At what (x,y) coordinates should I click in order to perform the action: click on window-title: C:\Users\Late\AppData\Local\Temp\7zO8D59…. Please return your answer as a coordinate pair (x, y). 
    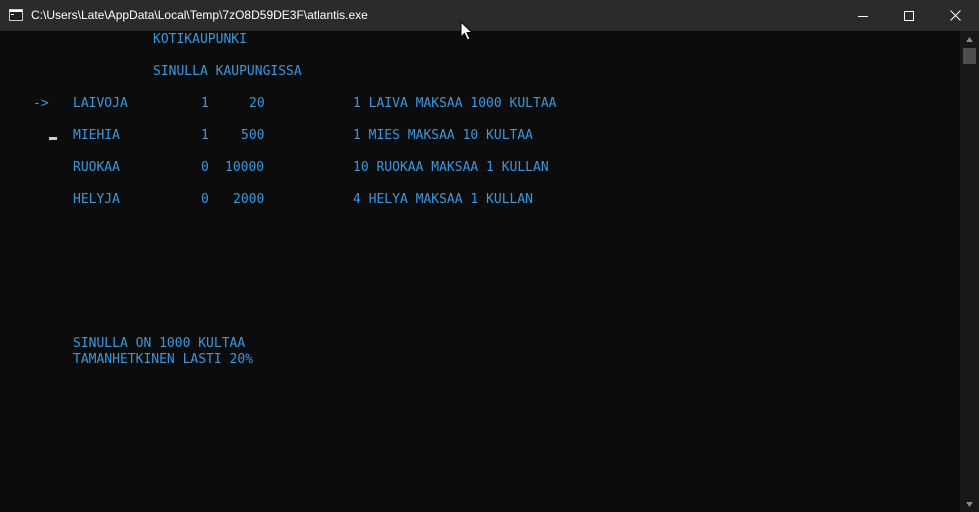
    Looking at the image, I should click on (199, 15).